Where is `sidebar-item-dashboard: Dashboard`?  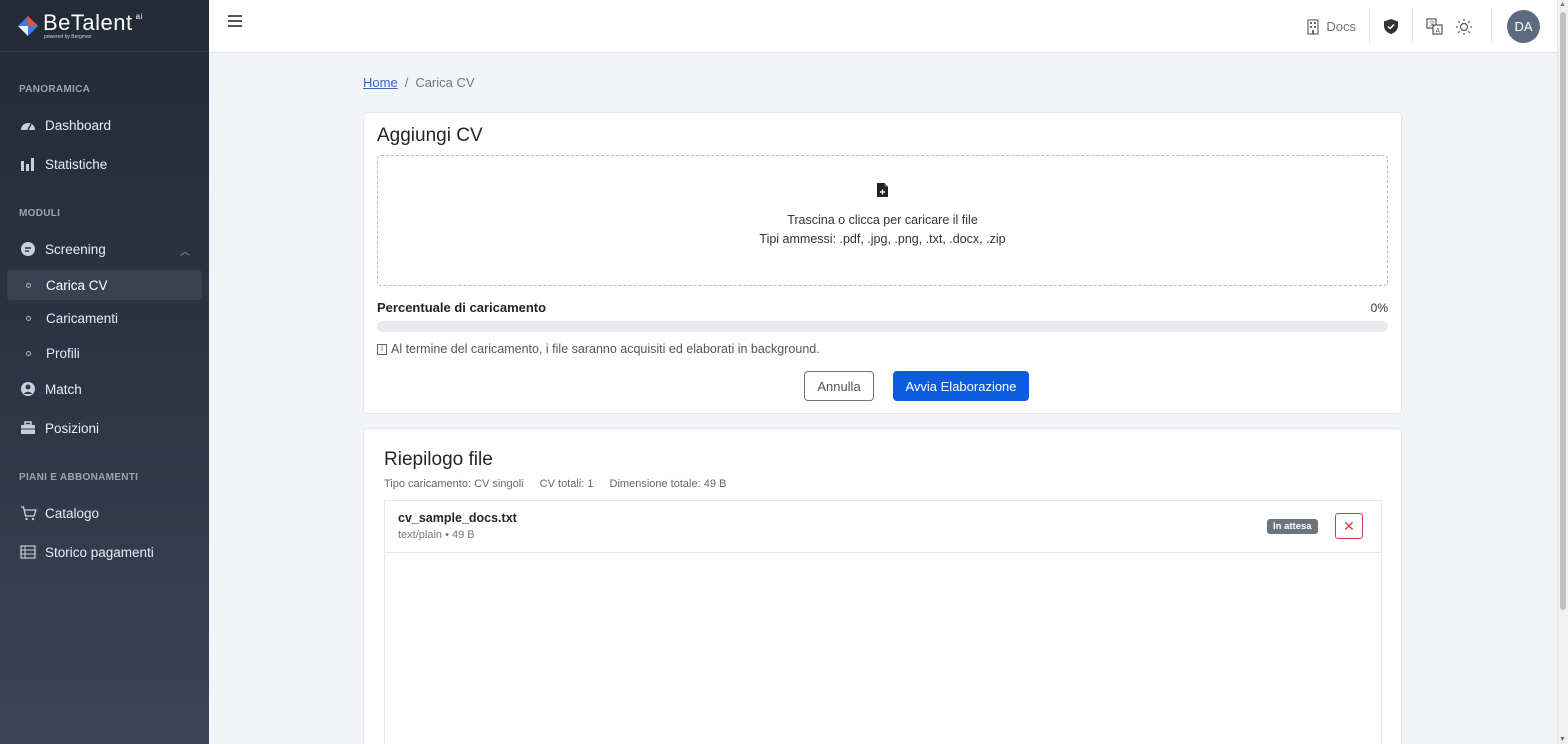 sidebar-item-dashboard: Dashboard is located at coordinates (104, 125).